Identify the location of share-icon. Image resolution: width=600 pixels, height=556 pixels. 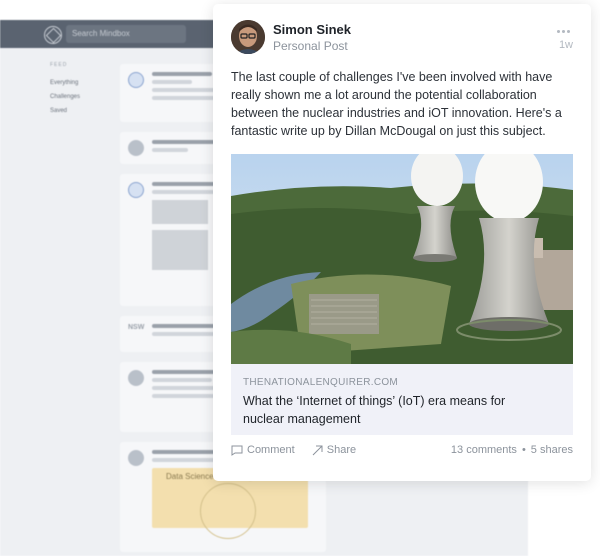
(317, 450).